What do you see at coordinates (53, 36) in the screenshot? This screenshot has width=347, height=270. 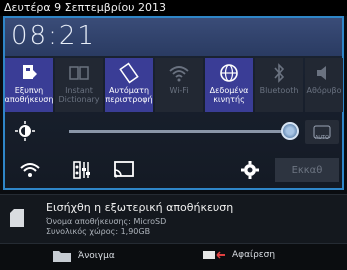 I see `clock: 08:21` at bounding box center [53, 36].